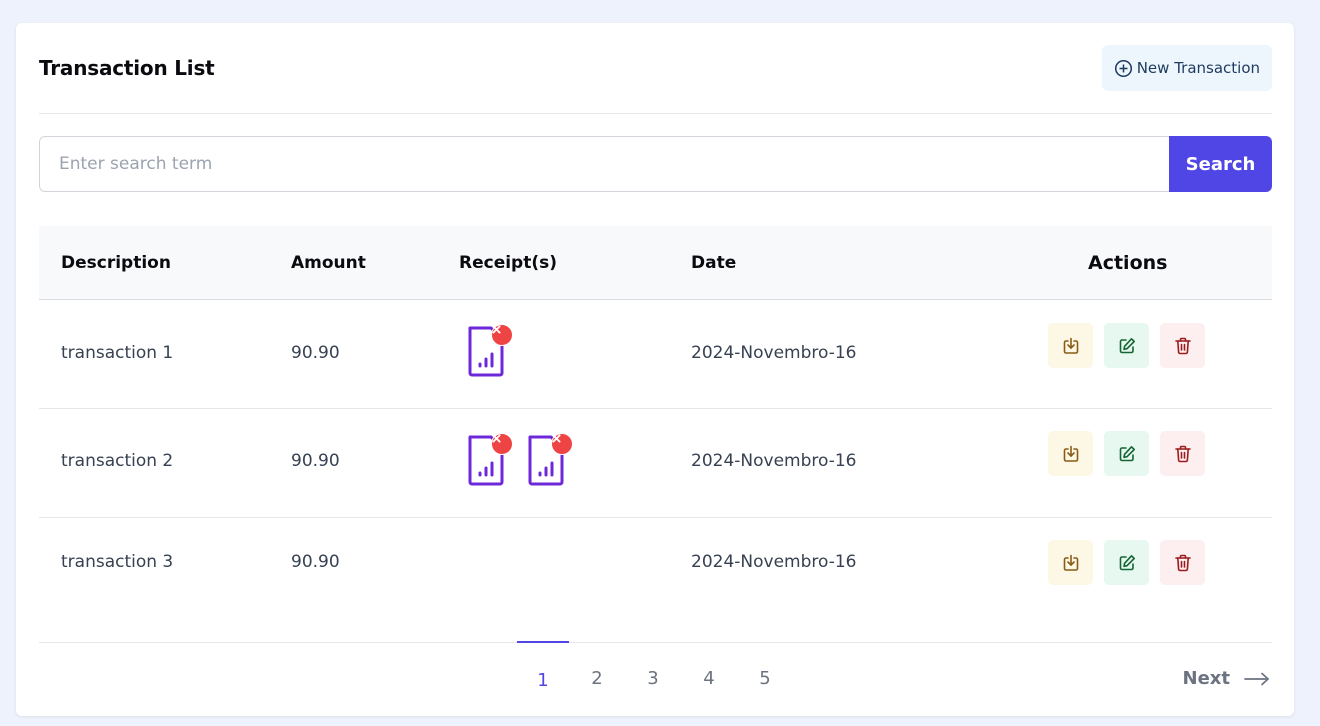  I want to click on column-header-amount: Amount, so click(328, 263).